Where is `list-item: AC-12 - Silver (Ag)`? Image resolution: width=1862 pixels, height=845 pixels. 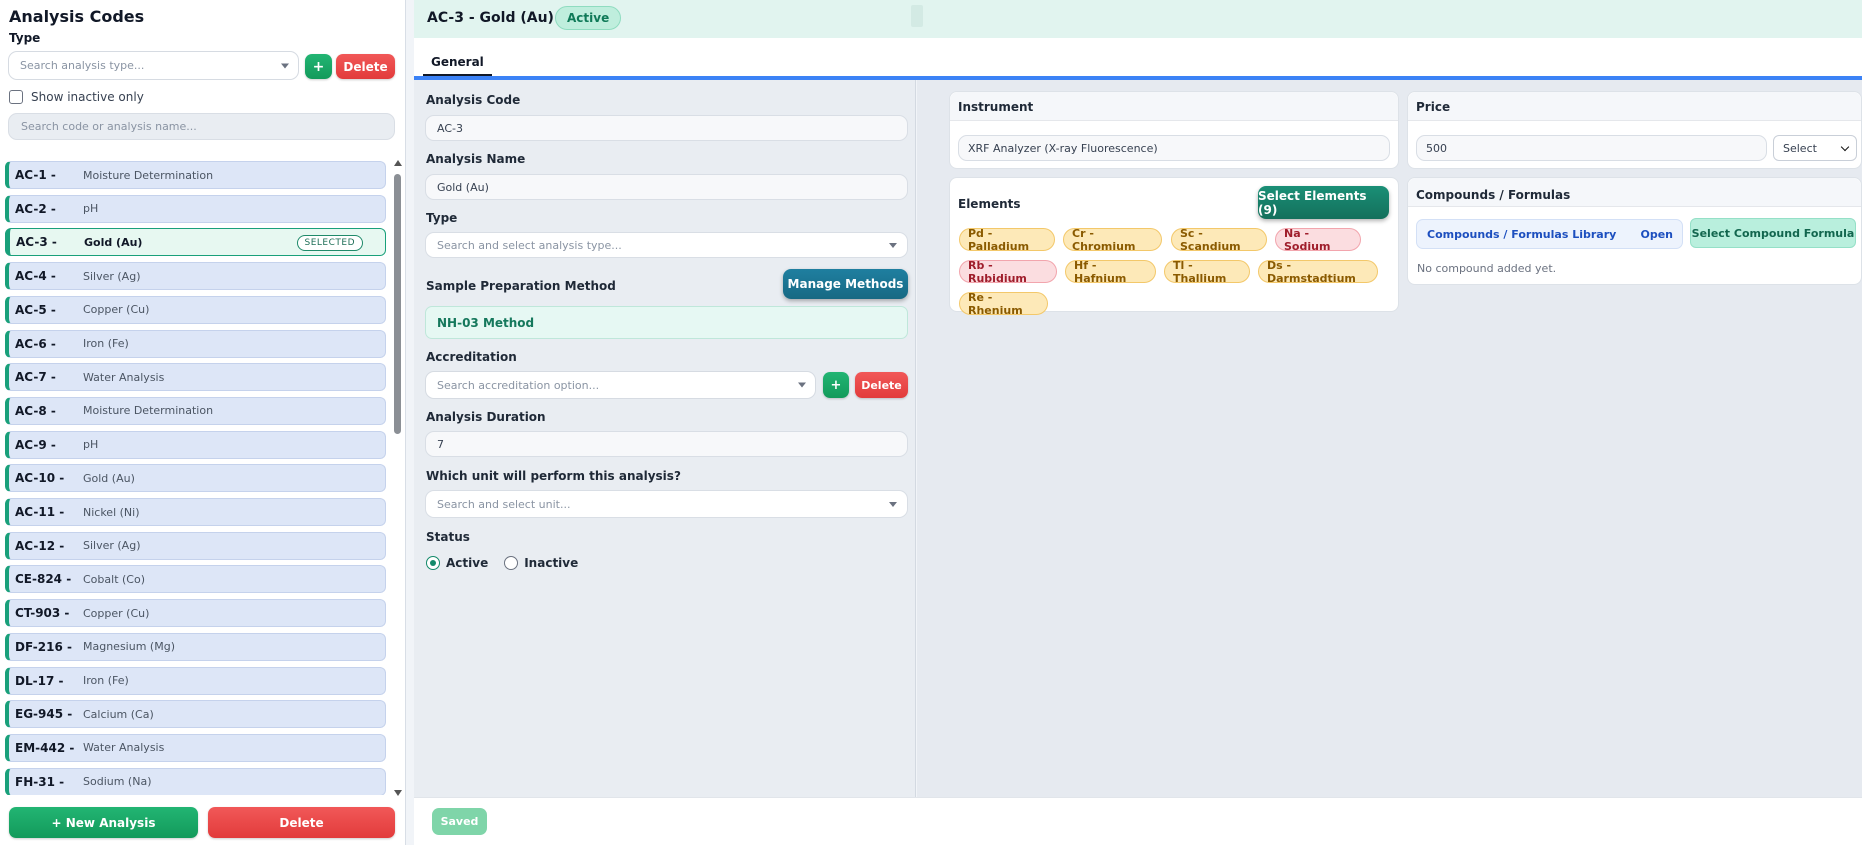 list-item: AC-12 - Silver (Ag) is located at coordinates (195, 545).